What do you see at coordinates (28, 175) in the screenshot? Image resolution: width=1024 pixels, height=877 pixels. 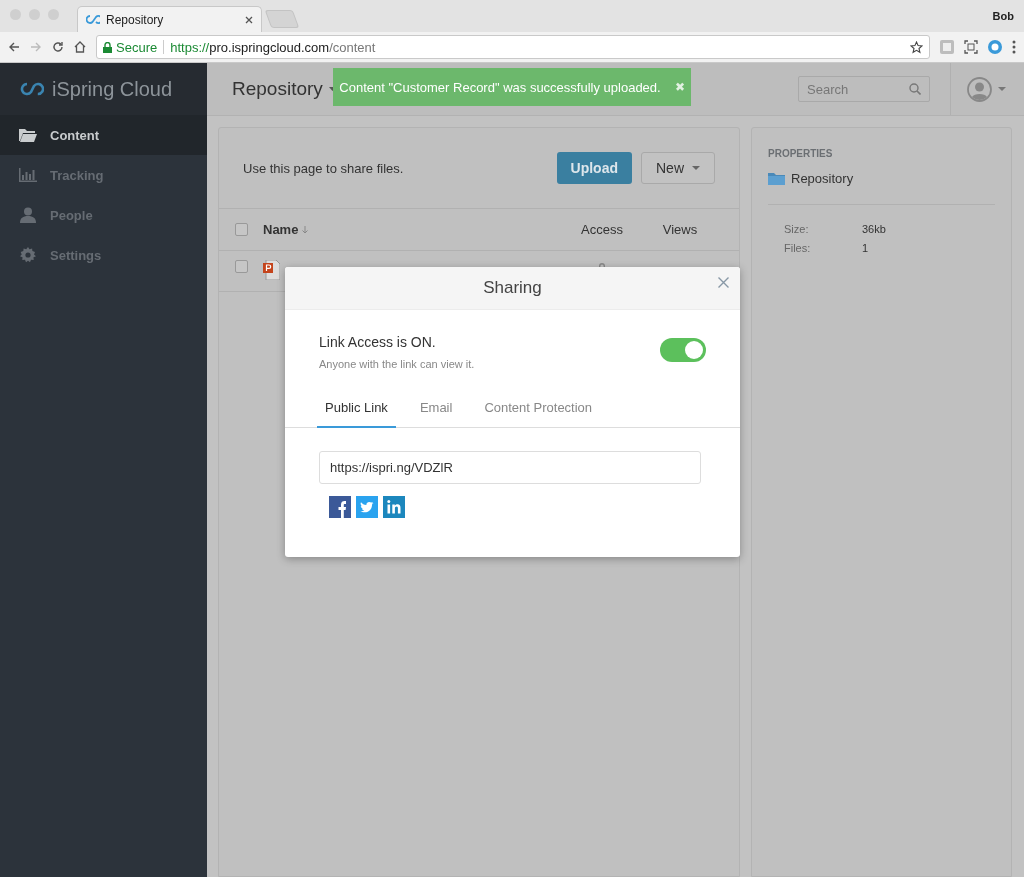 I see `bar-chart-icon` at bounding box center [28, 175].